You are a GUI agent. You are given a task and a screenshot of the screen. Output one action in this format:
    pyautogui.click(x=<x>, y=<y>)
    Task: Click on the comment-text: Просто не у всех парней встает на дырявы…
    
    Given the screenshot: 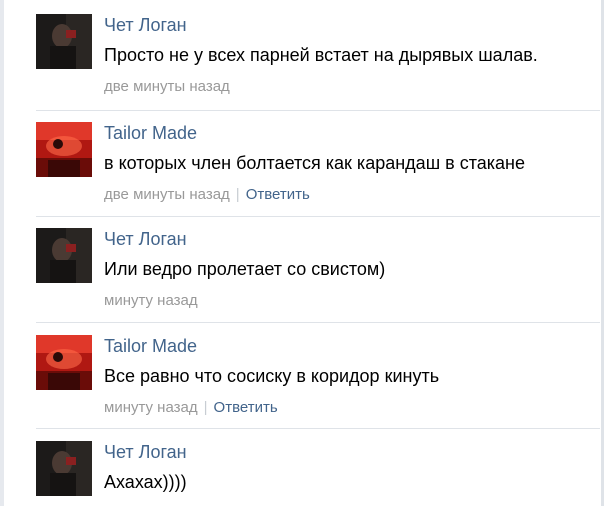 What is the action you would take?
    pyautogui.click(x=321, y=55)
    